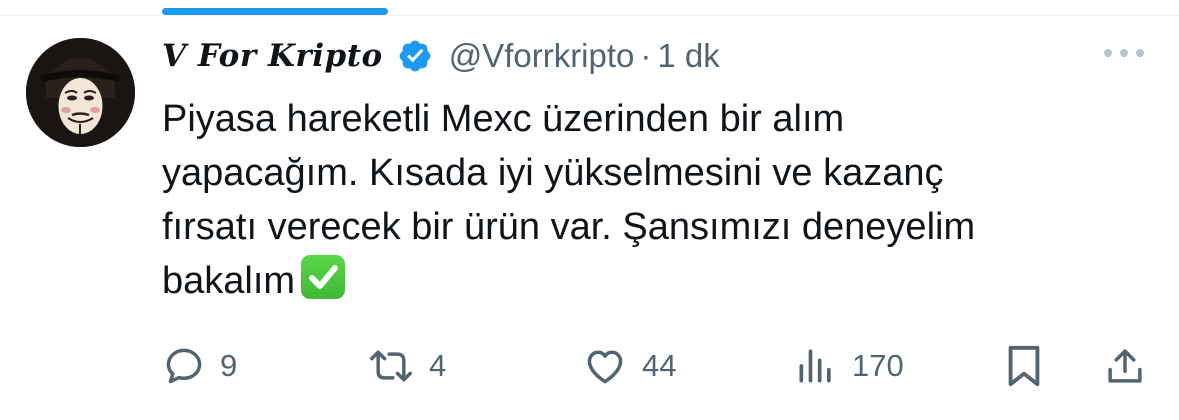  What do you see at coordinates (589, 15) in the screenshot?
I see `divider` at bounding box center [589, 15].